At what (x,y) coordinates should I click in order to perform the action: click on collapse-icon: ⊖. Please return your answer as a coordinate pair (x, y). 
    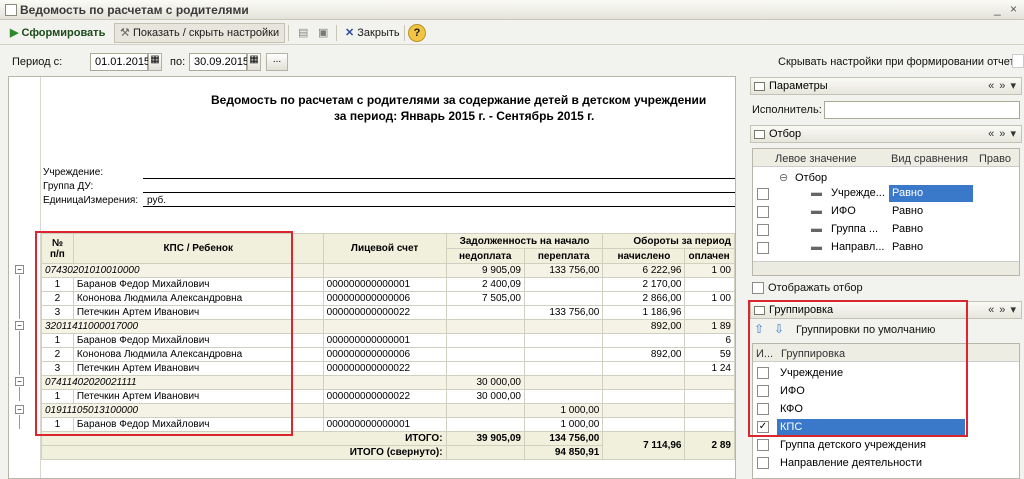
    Looking at the image, I should click on (783, 177).